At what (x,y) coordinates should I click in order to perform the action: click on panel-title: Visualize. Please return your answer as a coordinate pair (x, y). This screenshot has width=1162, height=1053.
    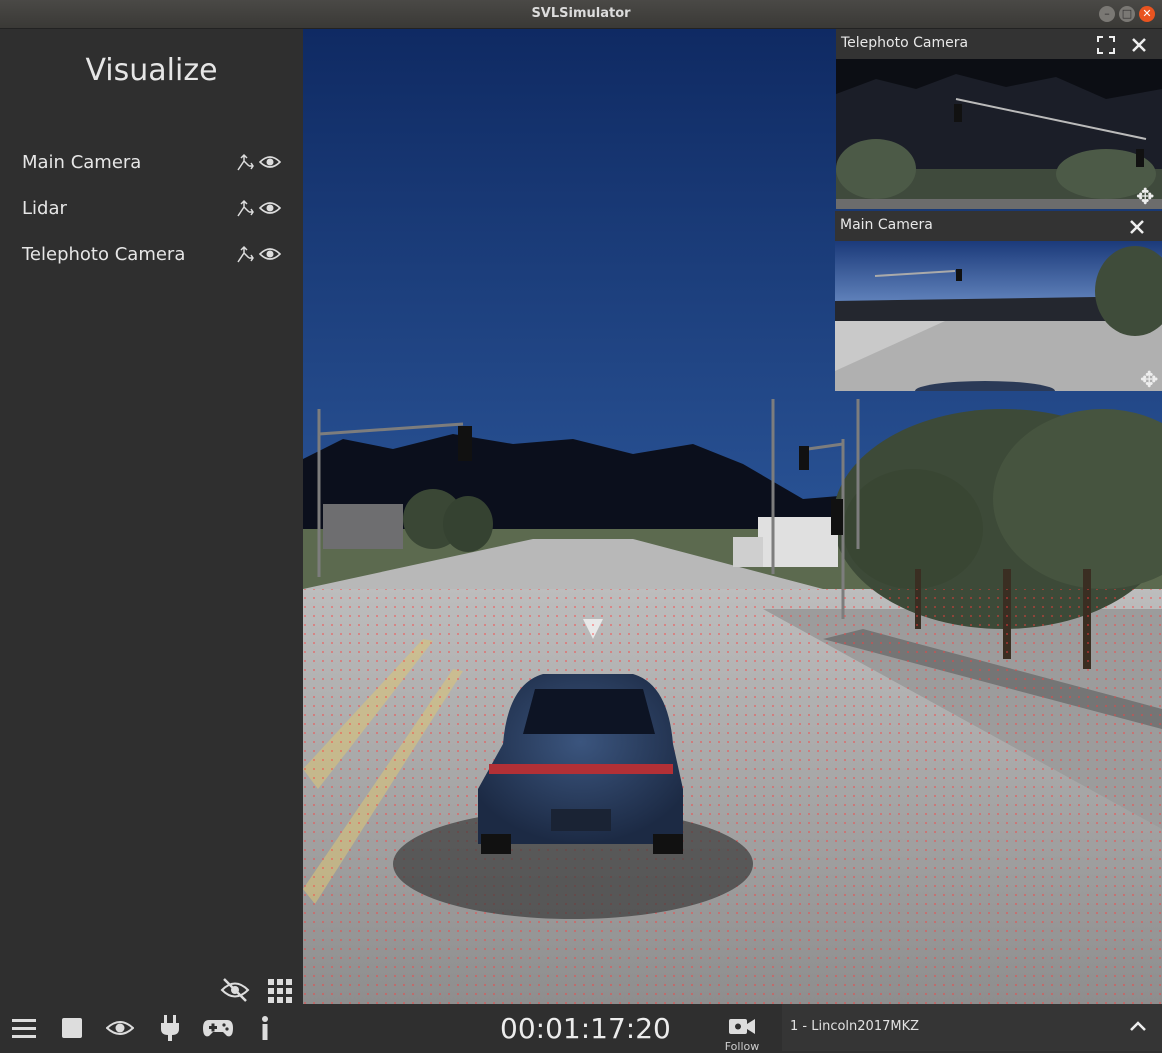
    Looking at the image, I should click on (151, 70).